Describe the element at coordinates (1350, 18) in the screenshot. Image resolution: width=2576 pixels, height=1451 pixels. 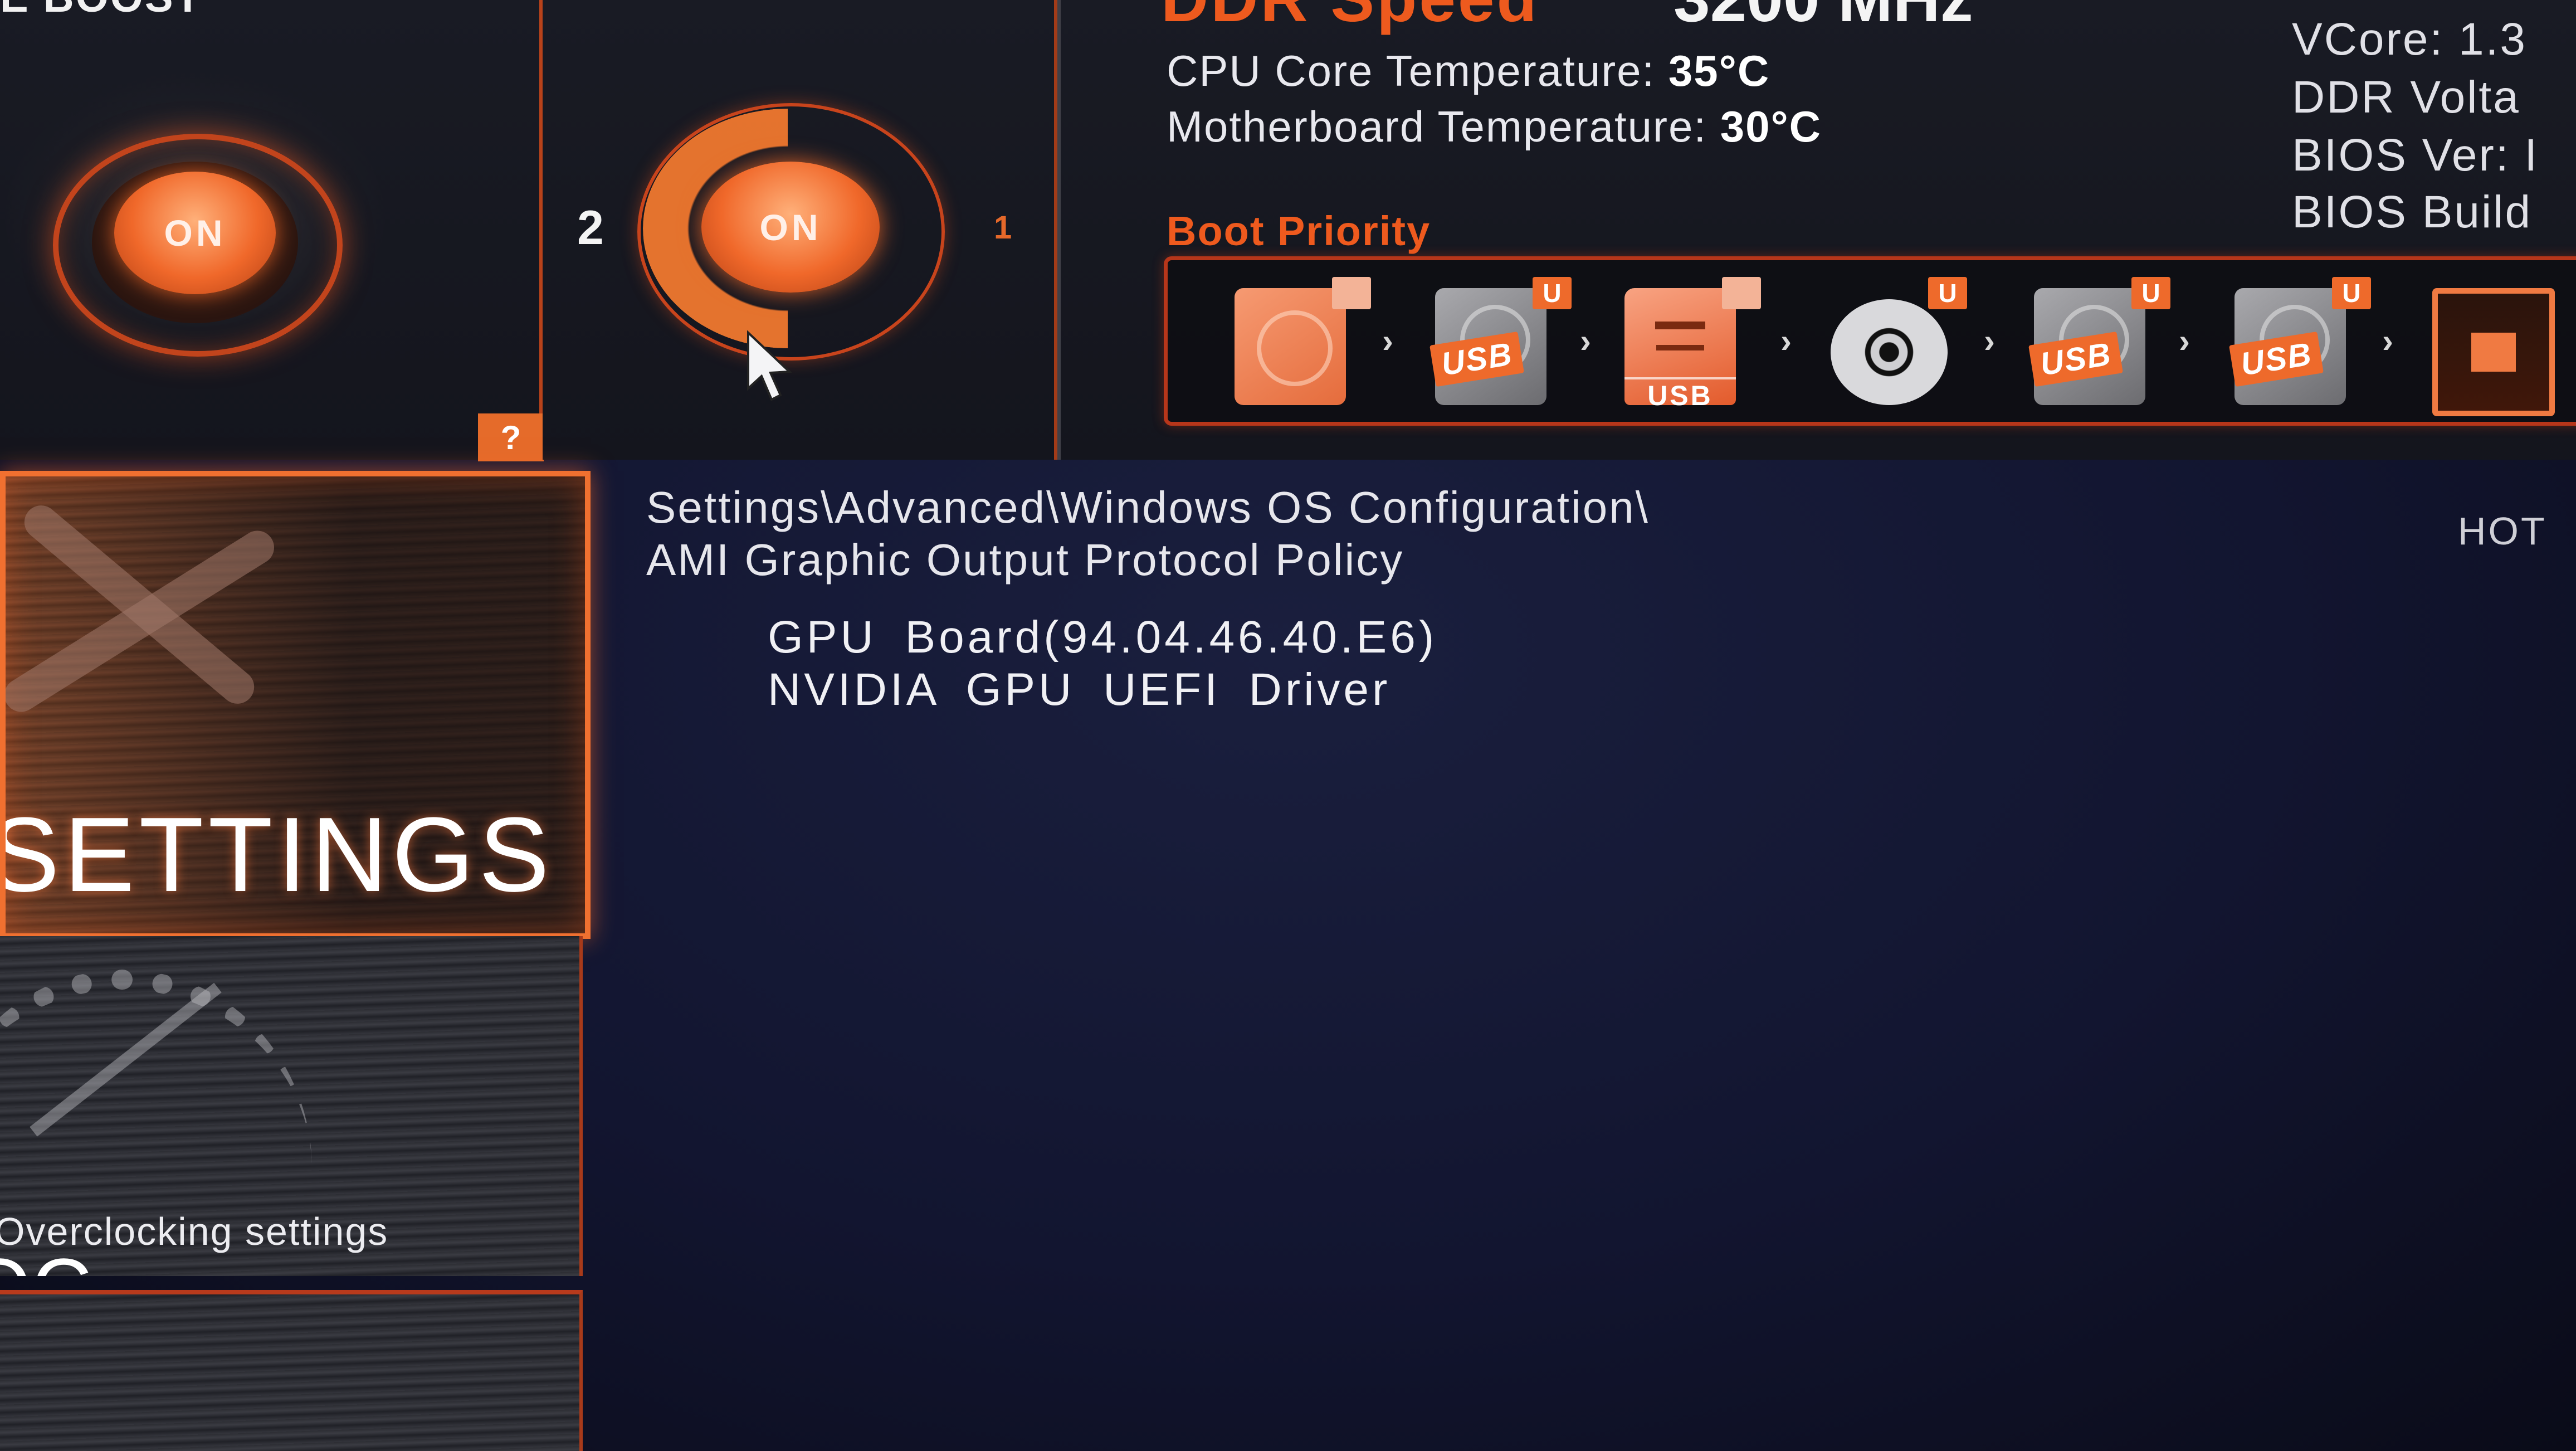
I see `ddr-speed-label: DDR Speed` at that location.